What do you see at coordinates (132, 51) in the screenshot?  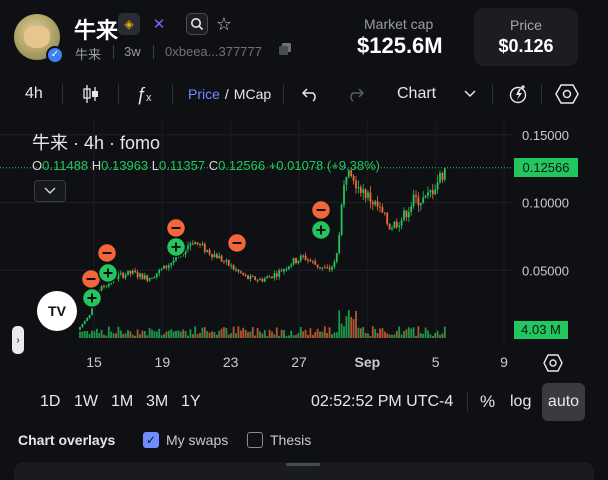 I see `token-age: 3w` at bounding box center [132, 51].